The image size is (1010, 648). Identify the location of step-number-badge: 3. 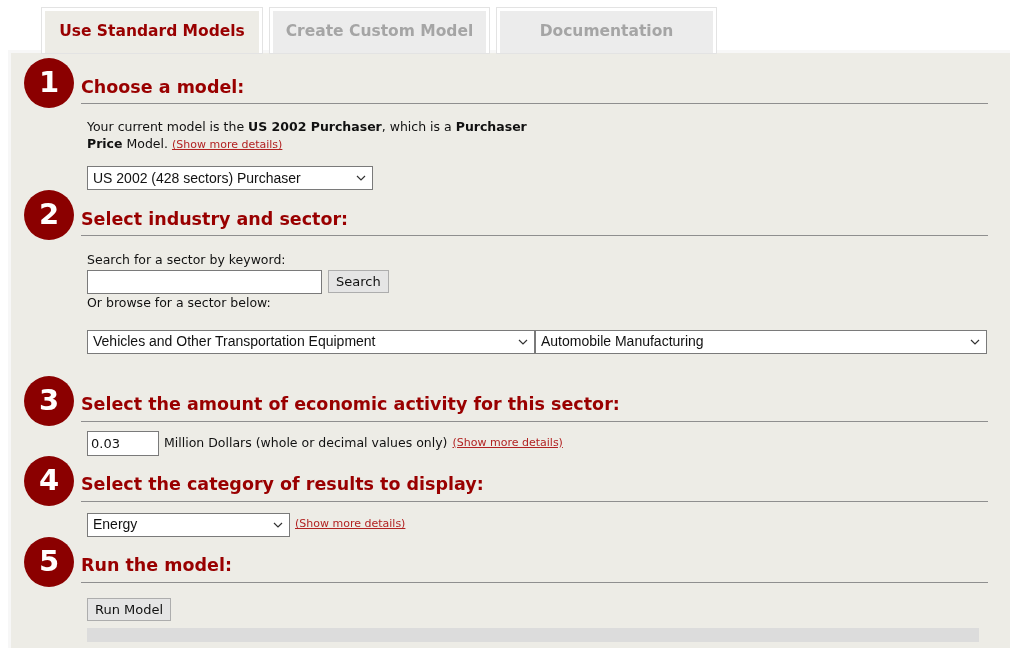
(49, 400).